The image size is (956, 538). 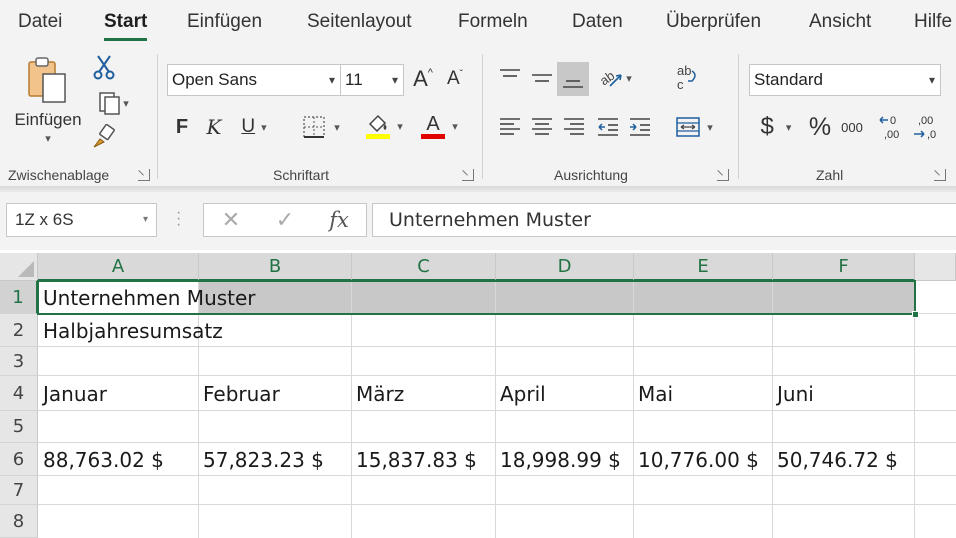 I want to click on cell-f4: Juni, so click(x=793, y=393).